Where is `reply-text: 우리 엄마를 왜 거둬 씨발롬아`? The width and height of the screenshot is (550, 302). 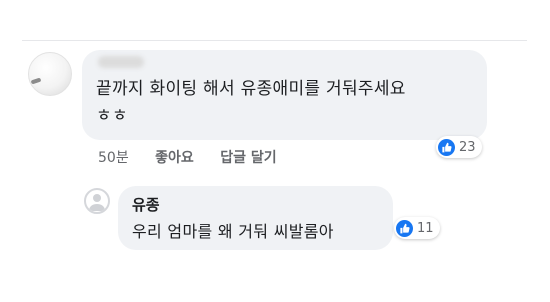
reply-text: 우리 엄마를 왜 거둬 씨발롬아 is located at coordinates (233, 231).